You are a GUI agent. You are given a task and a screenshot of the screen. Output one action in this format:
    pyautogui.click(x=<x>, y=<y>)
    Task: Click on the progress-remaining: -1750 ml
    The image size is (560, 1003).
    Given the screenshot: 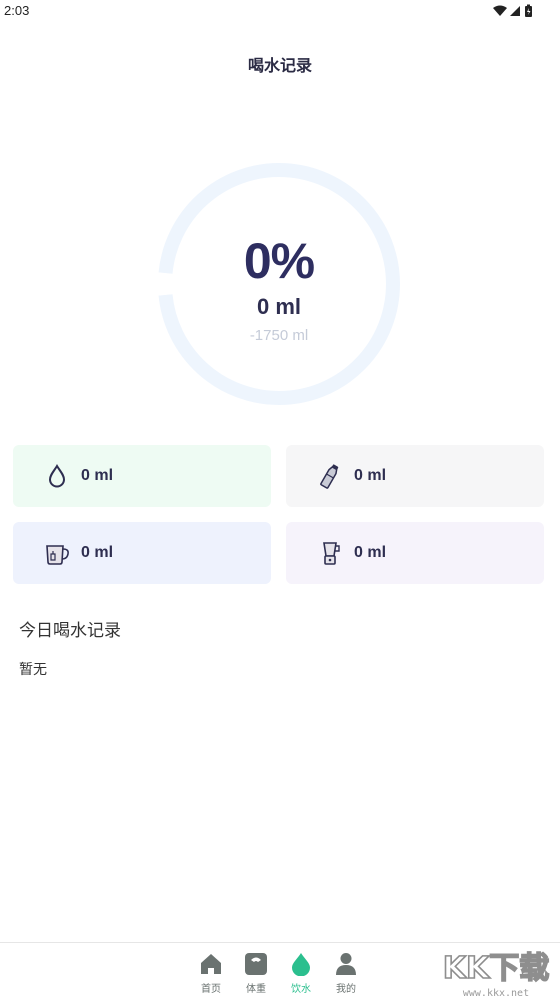 What is the action you would take?
    pyautogui.click(x=279, y=335)
    